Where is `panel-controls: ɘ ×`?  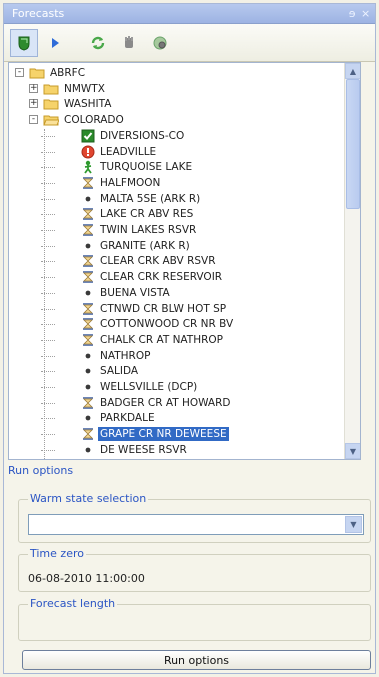
panel-controls: ɘ × is located at coordinates (360, 13).